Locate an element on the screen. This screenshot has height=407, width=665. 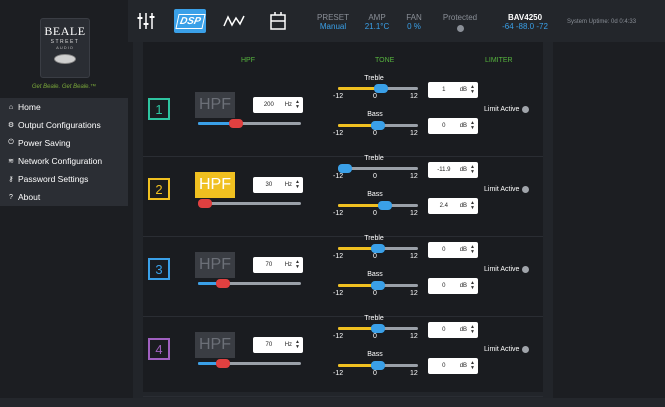
gear-icon: ⚙ is located at coordinates (11, 125).